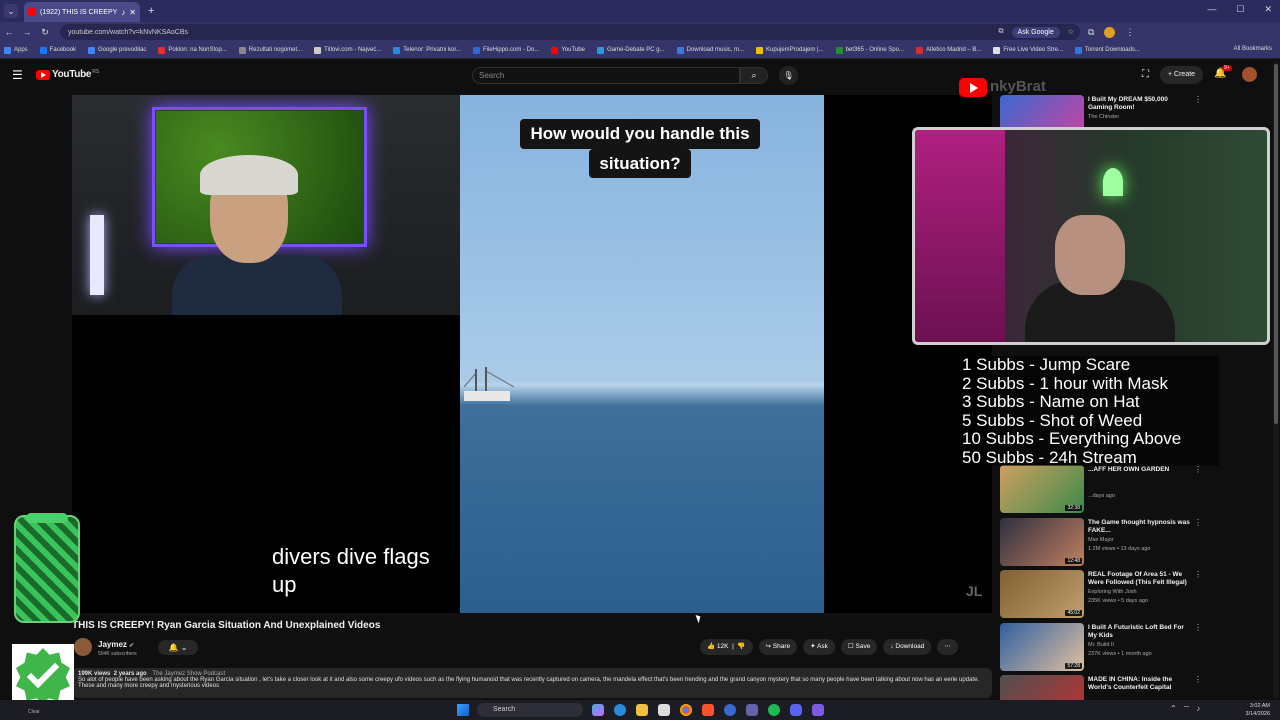 Image resolution: width=1280 pixels, height=720 pixels. I want to click on forward-button: →, so click(27, 32).